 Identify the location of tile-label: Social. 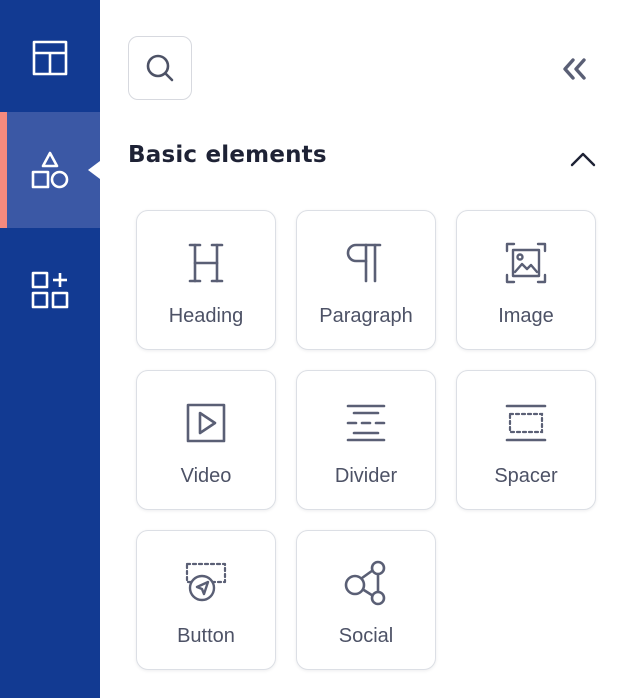
(366, 636).